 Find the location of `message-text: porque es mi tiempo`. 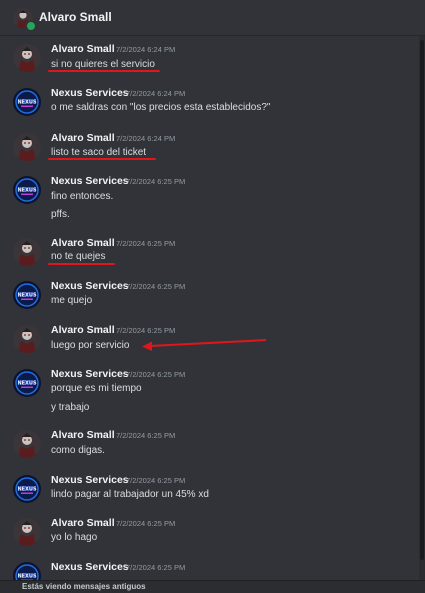

message-text: porque es mi tiempo is located at coordinates (96, 388).